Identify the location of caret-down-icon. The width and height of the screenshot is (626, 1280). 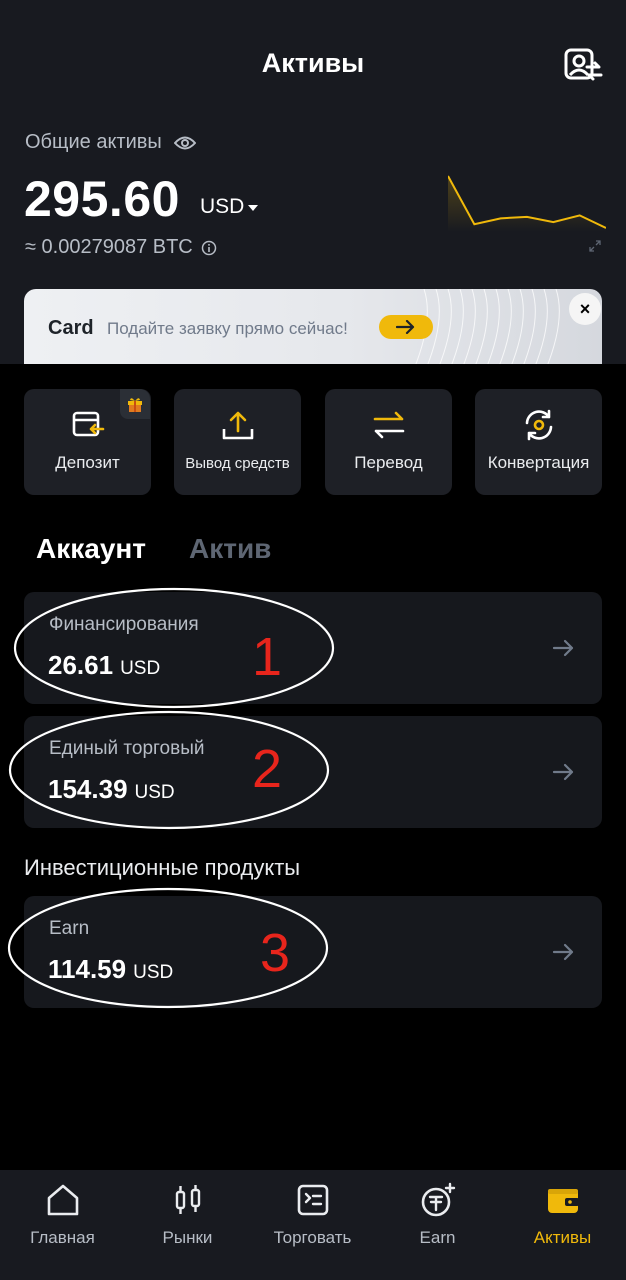
(253, 208).